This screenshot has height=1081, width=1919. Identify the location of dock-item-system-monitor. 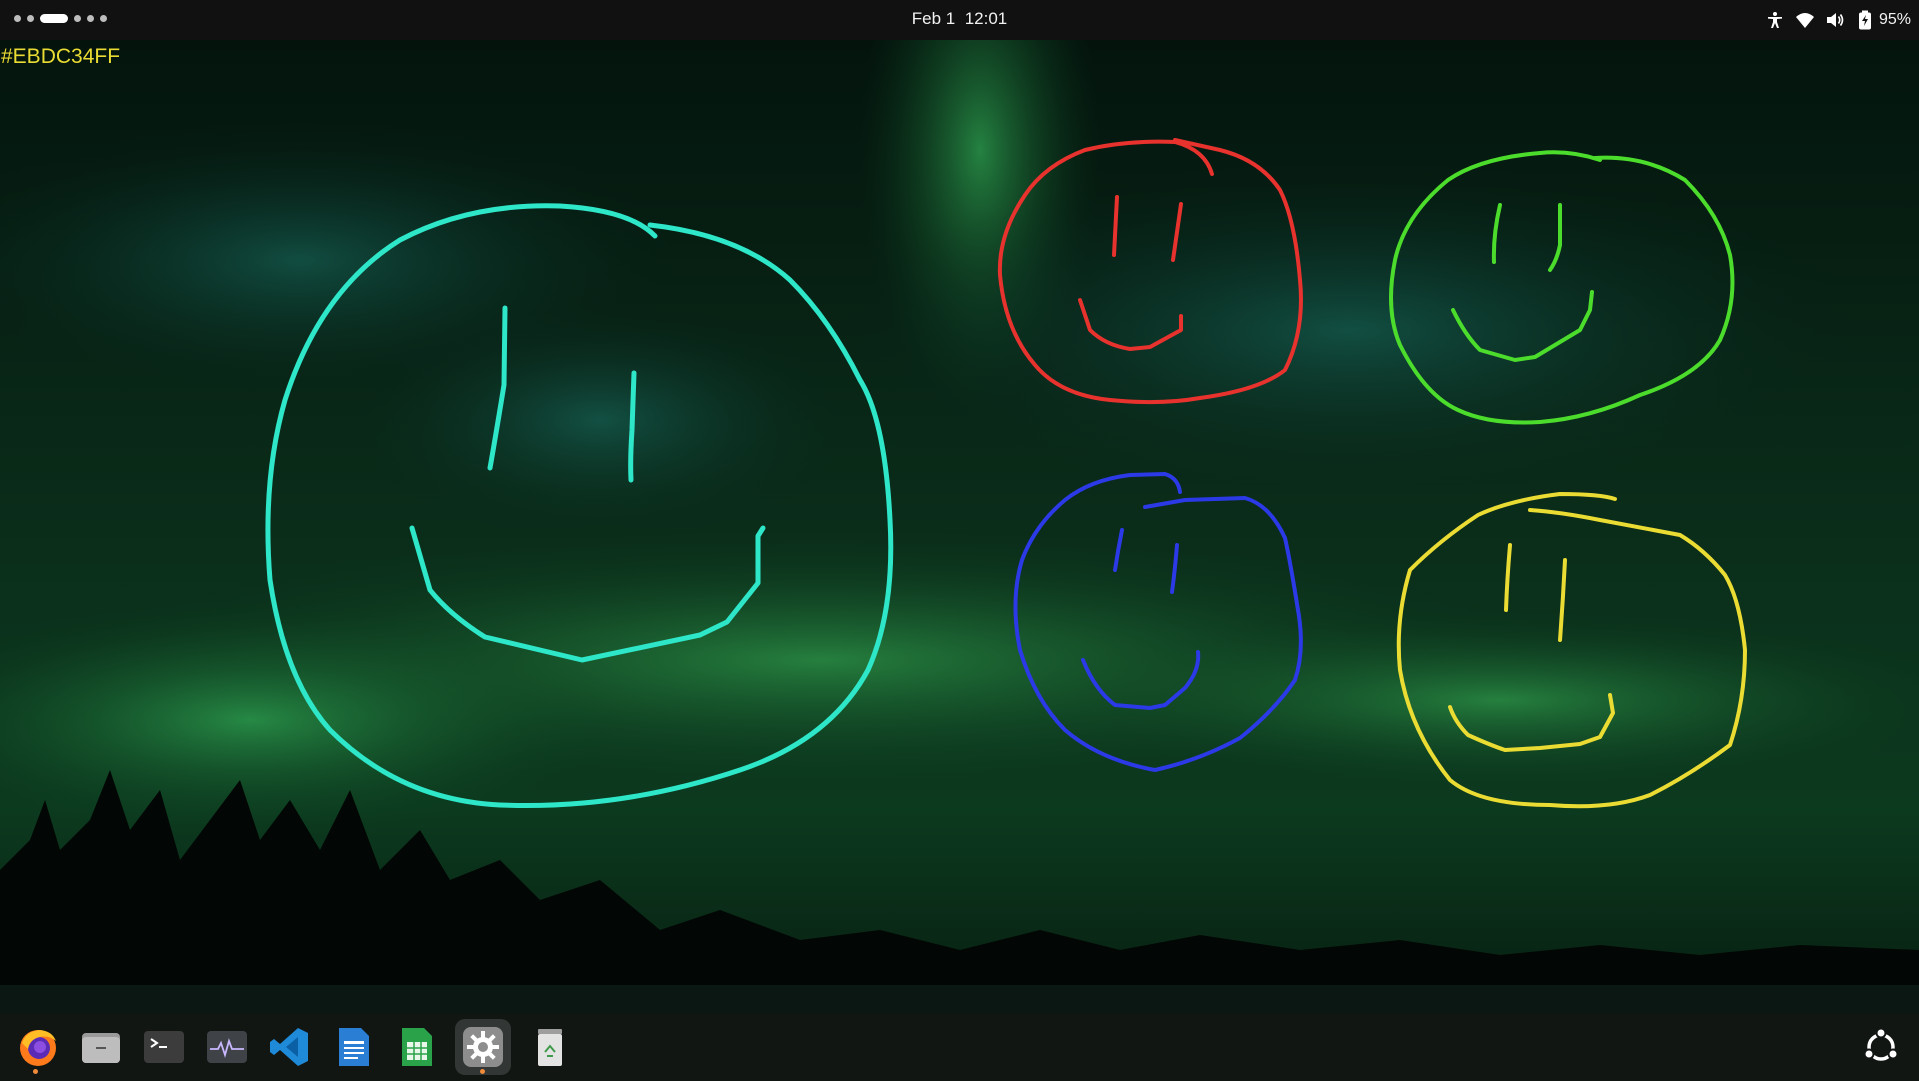
(227, 1047).